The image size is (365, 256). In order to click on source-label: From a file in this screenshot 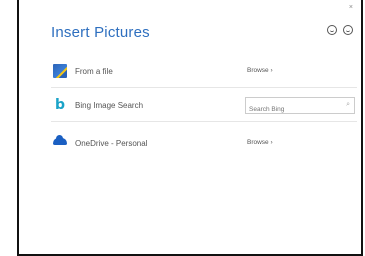, I will do `click(94, 71)`.